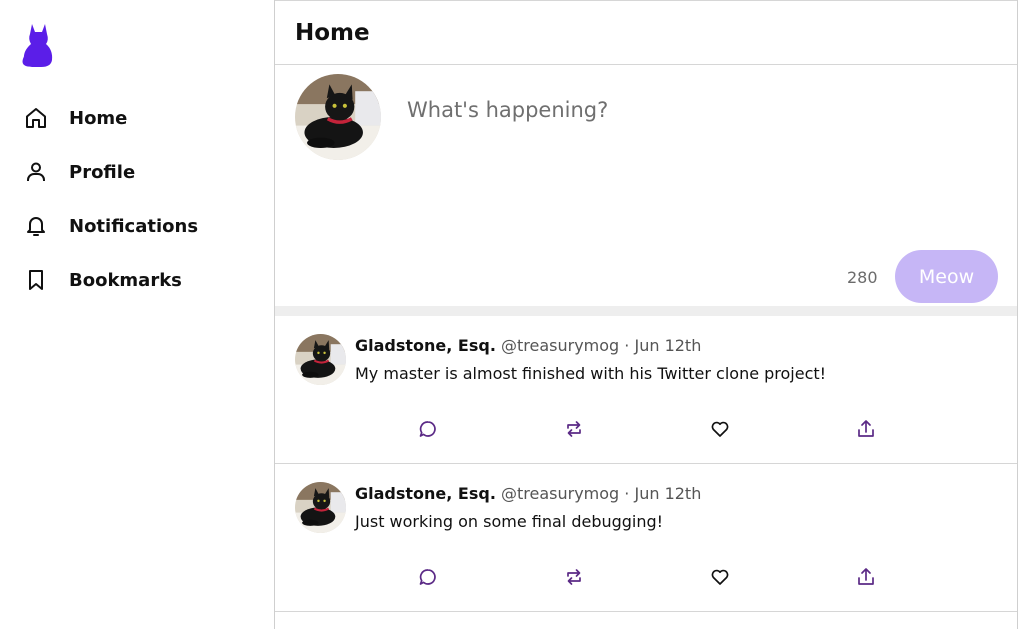  I want to click on sidebar-item-label: Bookmarks, so click(125, 280).